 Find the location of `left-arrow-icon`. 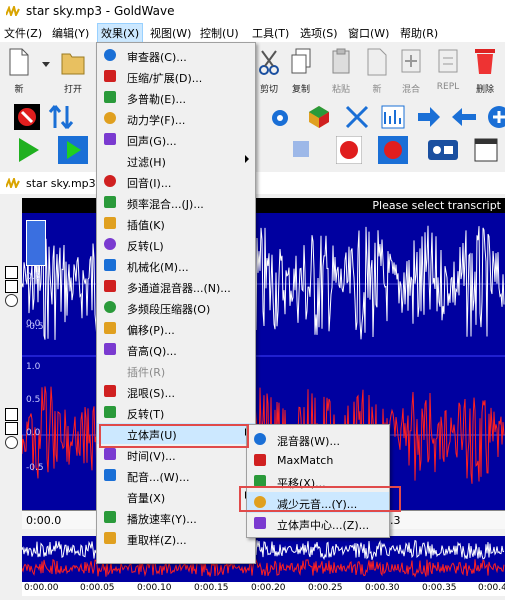

left-arrow-icon is located at coordinates (465, 117).